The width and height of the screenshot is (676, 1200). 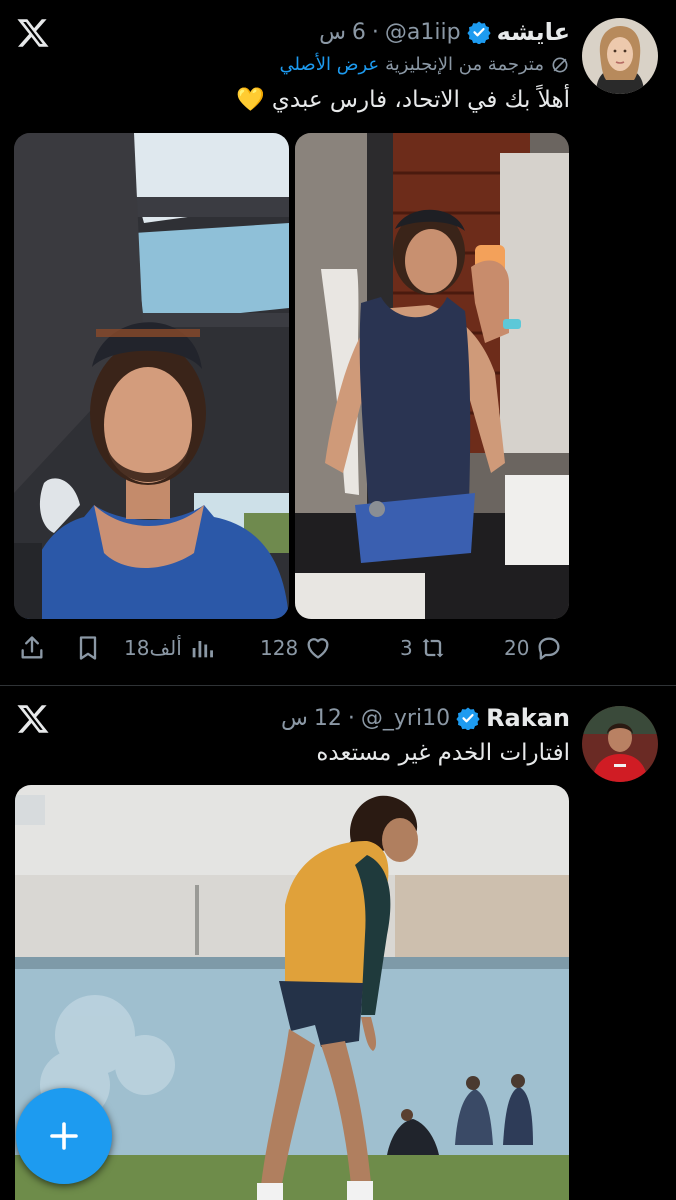 I want to click on translate-icon, so click(x=560, y=64).